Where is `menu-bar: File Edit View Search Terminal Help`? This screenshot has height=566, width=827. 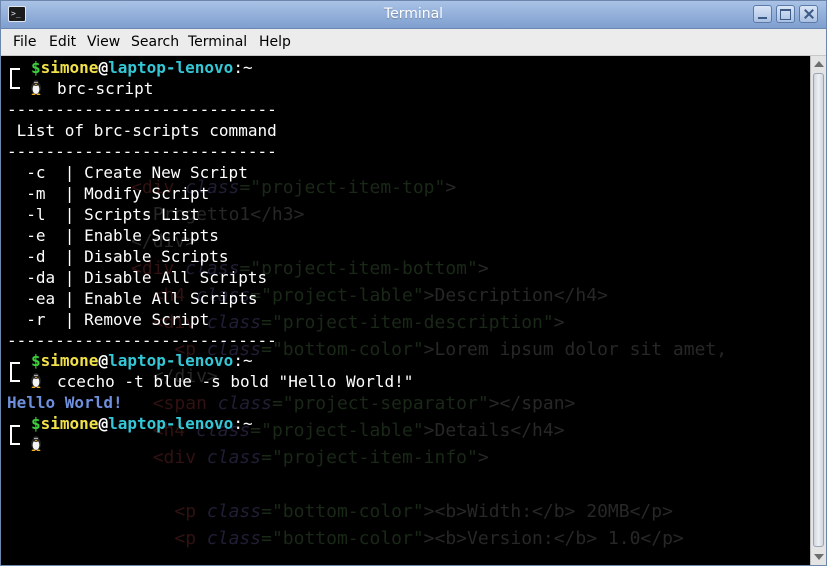 menu-bar: File Edit View Search Terminal Help is located at coordinates (413, 42).